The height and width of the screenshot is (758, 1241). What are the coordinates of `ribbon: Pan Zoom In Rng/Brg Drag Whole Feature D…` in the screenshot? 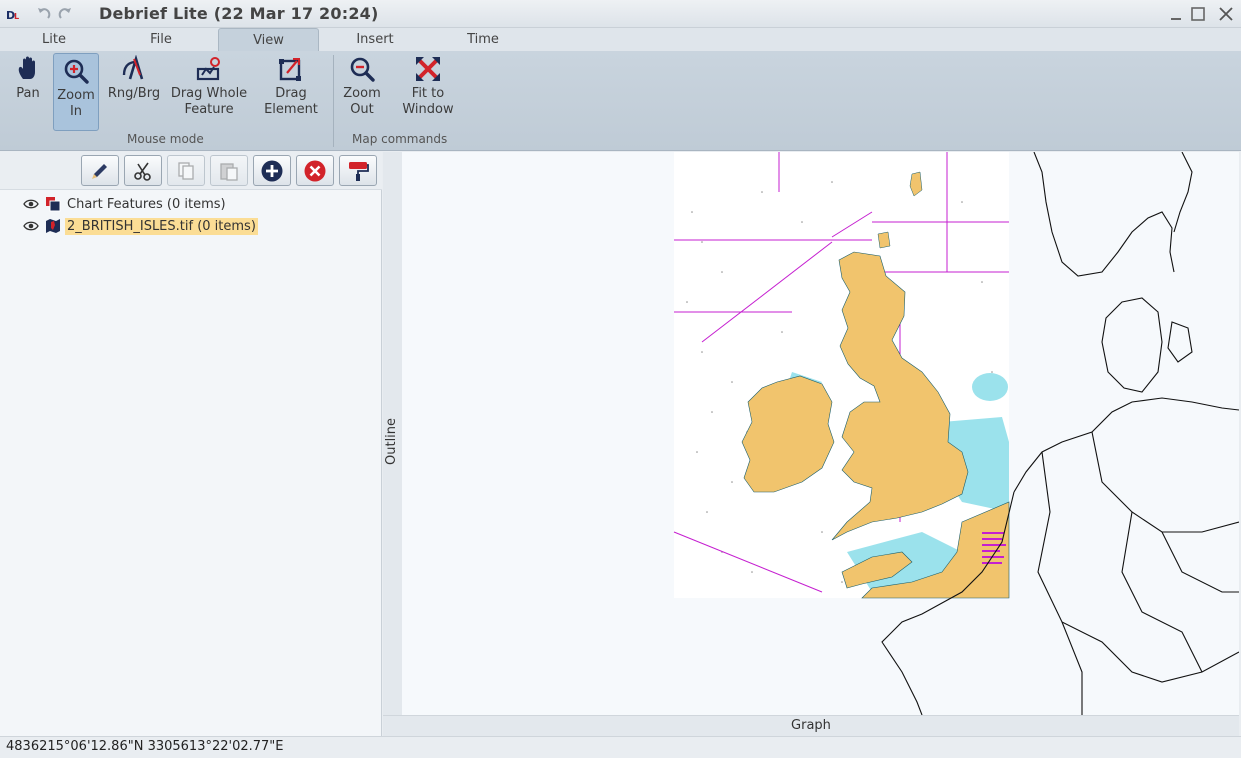 It's located at (620, 101).